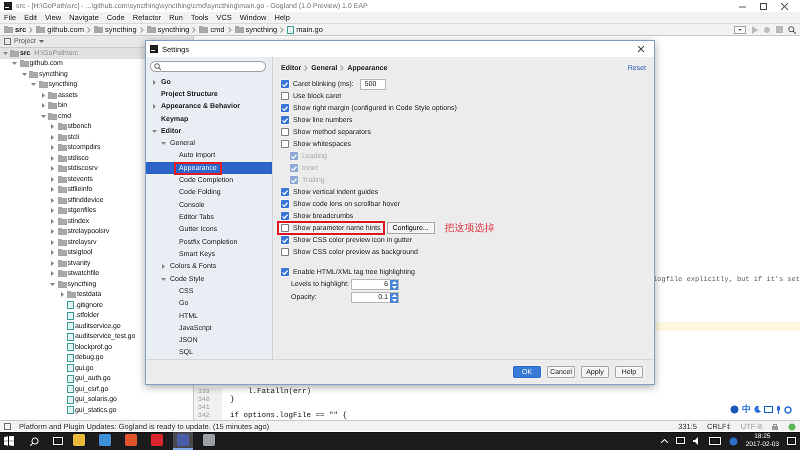 This screenshot has height=450, width=800. I want to click on microphone-icon, so click(778, 410).